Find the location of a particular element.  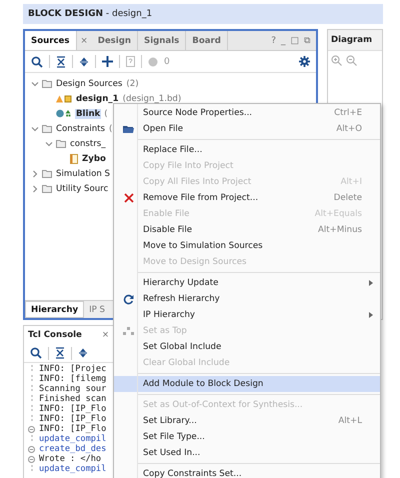

hierarchy-icon is located at coordinates (128, 331).